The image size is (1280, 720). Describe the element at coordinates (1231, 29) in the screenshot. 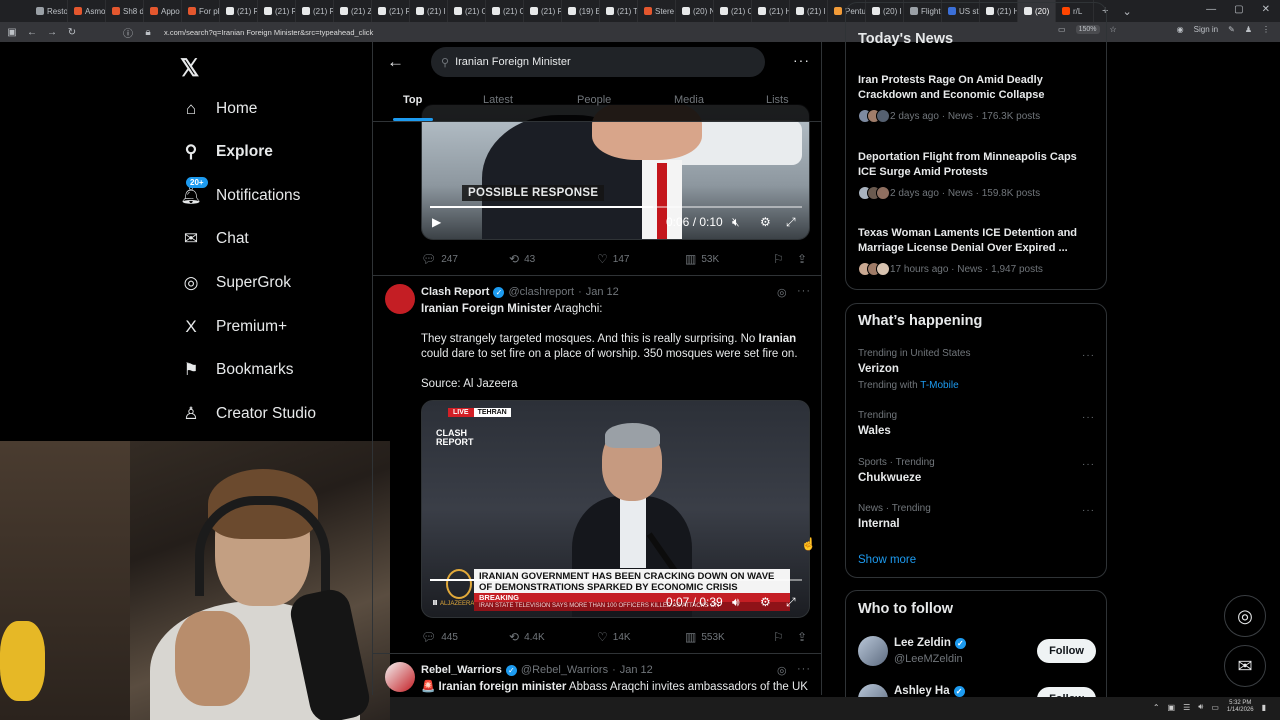

I see `extensions-icon: ✎` at that location.